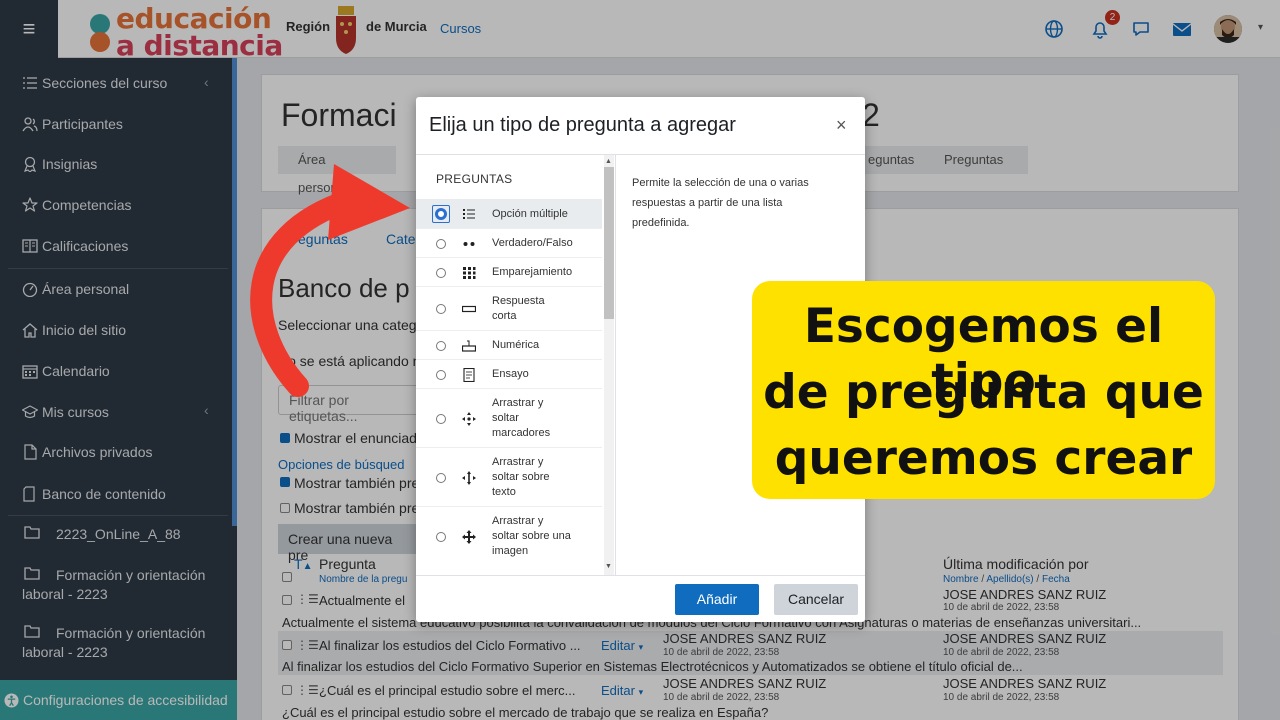 The width and height of the screenshot is (1280, 720). I want to click on option-label: Numérica, so click(516, 345).